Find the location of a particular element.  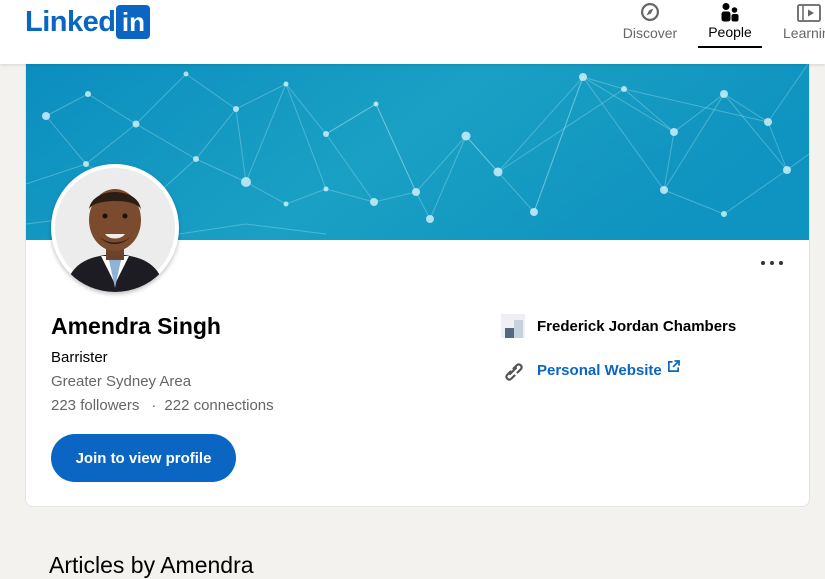

nav-discover: Discover is located at coordinates (650, 24).